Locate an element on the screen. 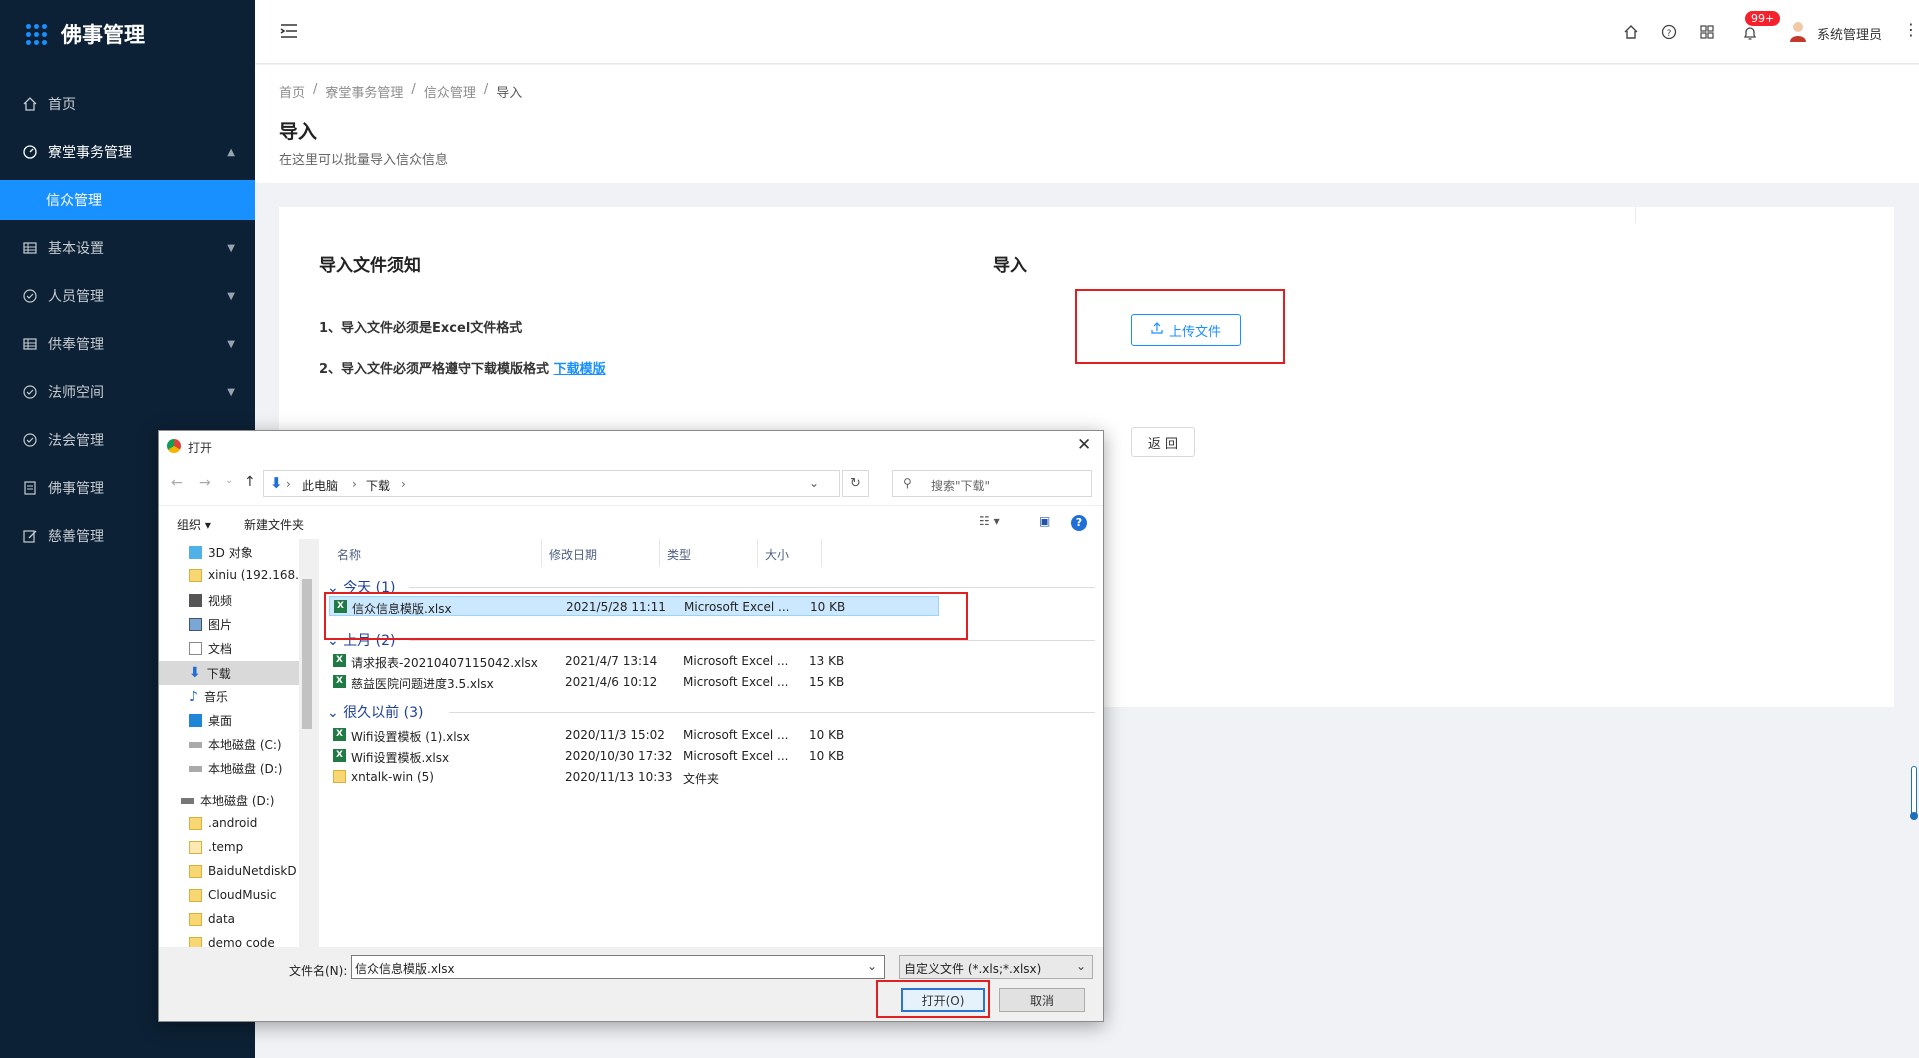  col-size: 大小 is located at coordinates (777, 554).